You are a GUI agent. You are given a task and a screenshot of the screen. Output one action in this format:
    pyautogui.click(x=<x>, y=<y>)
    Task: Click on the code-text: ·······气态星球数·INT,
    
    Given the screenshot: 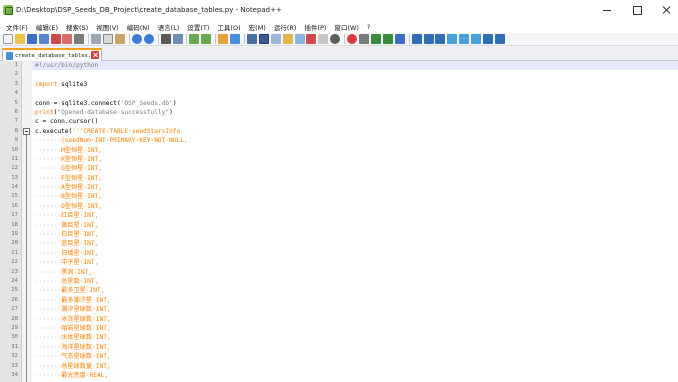 What is the action you would take?
    pyautogui.click(x=73, y=356)
    